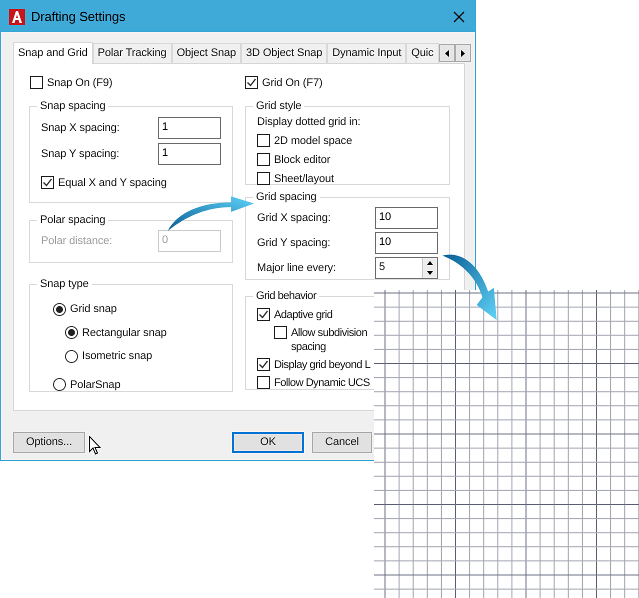  Describe the element at coordinates (76, 241) in the screenshot. I see `field-label: Polar distance:` at that location.